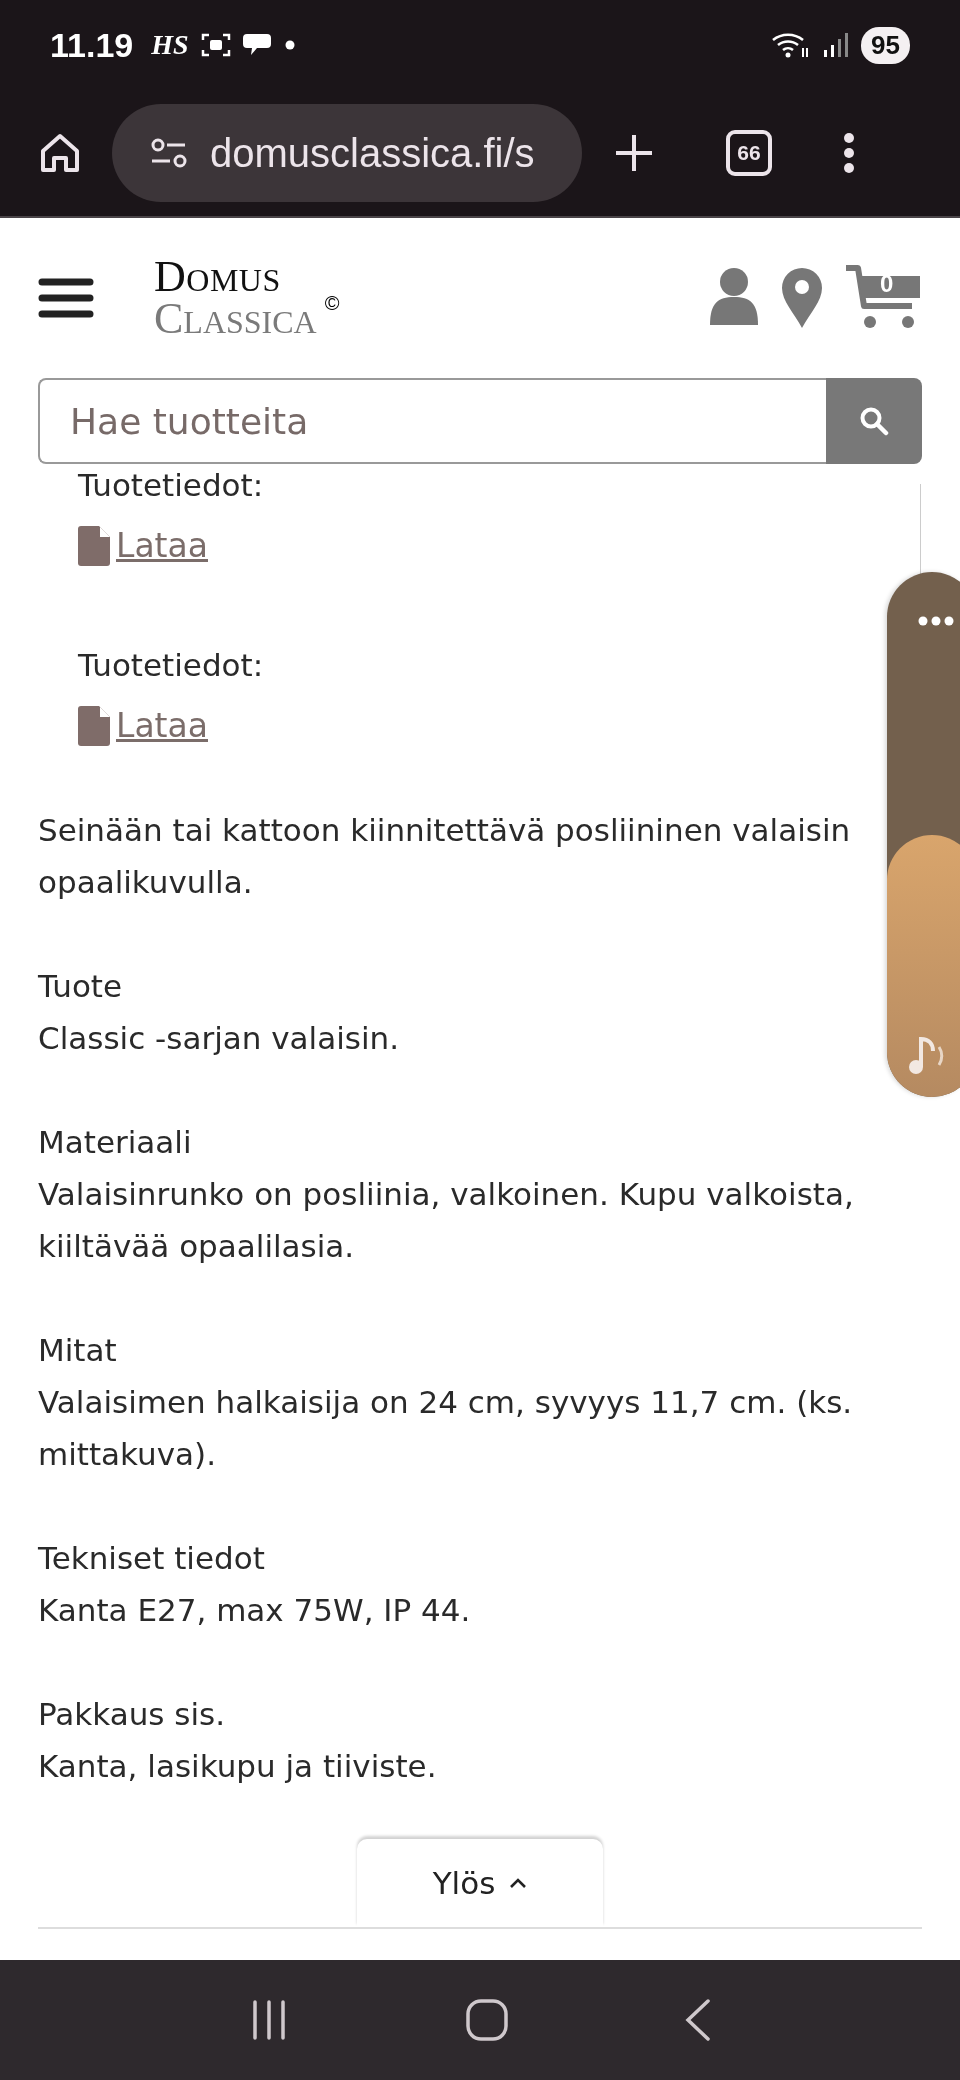  I want to click on search-icon, so click(874, 421).